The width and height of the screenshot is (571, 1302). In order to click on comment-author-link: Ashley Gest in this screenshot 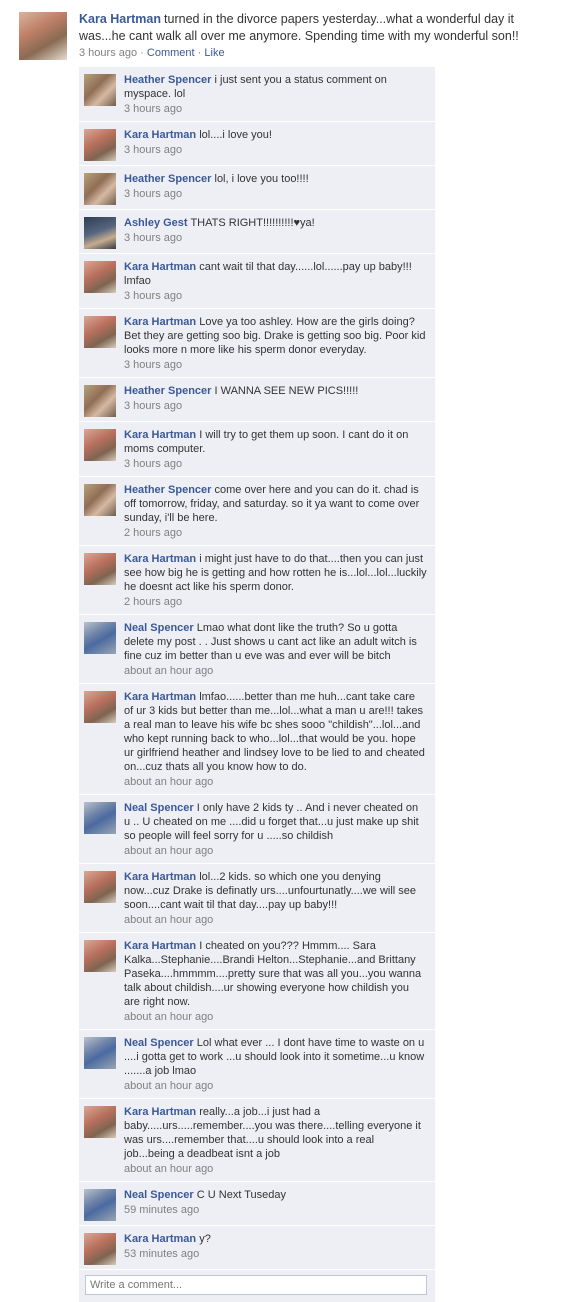, I will do `click(156, 223)`.